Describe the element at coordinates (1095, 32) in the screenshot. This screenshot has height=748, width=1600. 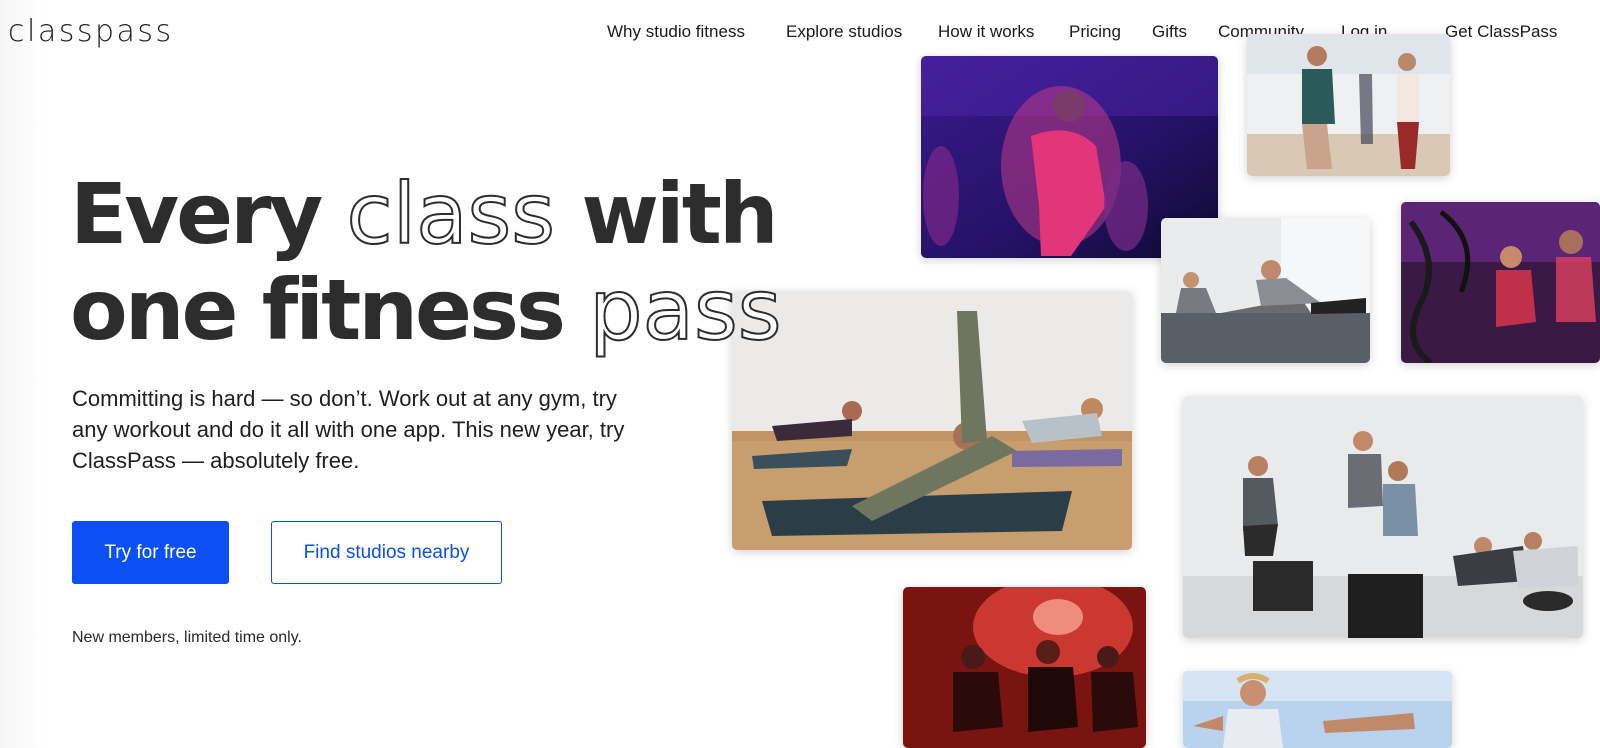
I see `nav-pricing: Pricing` at that location.